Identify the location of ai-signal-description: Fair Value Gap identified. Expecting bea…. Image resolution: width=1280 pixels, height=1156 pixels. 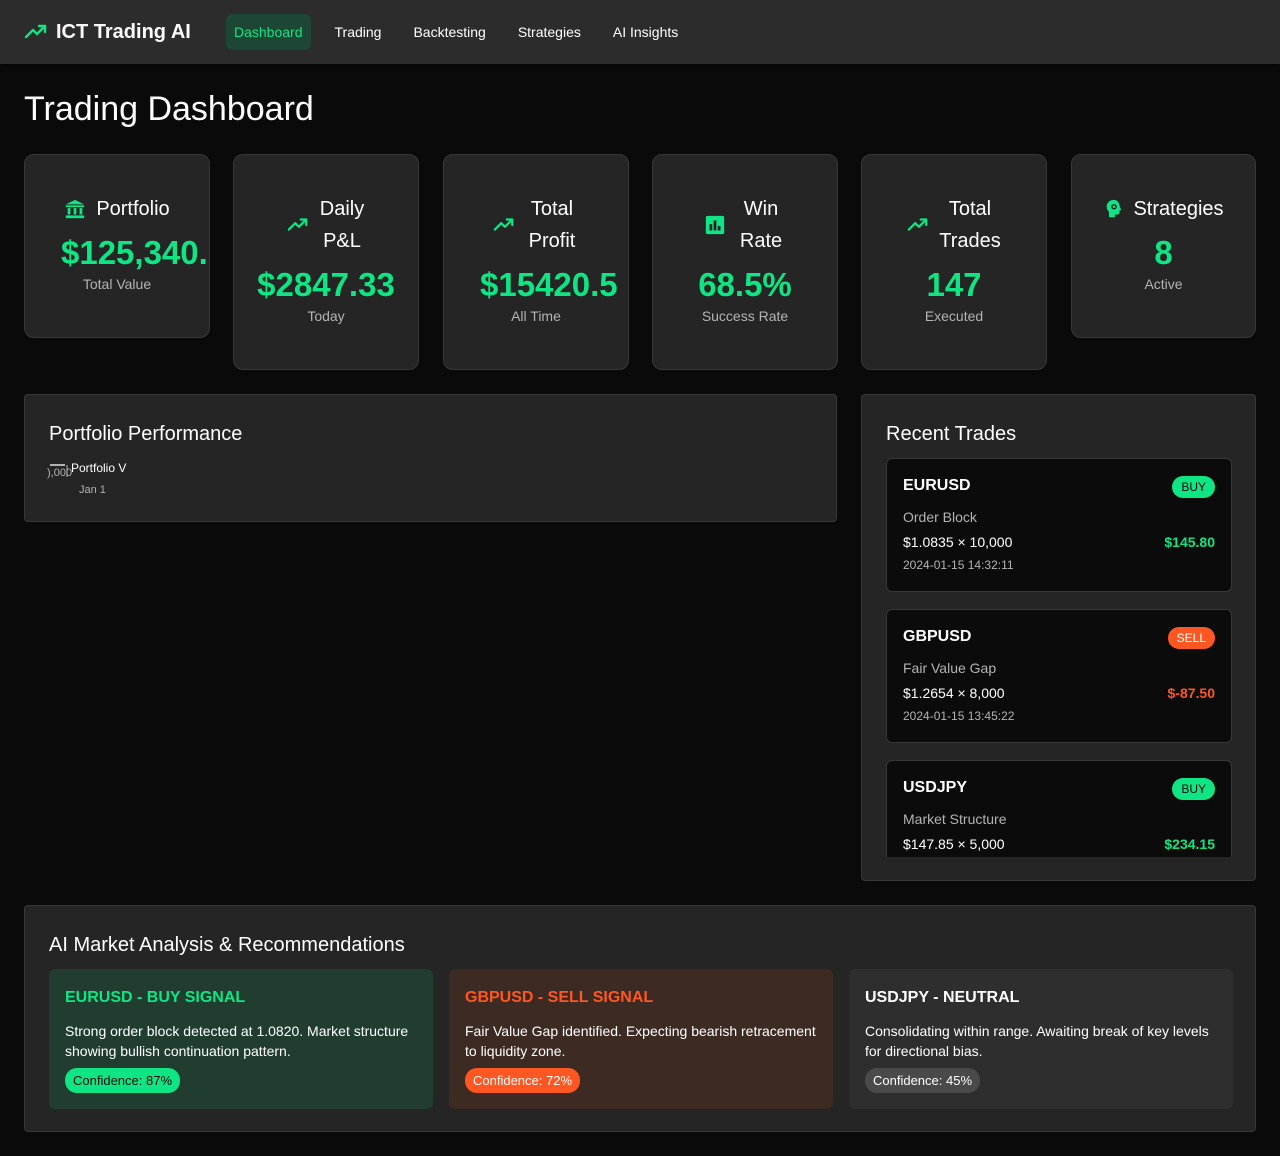
(640, 1041).